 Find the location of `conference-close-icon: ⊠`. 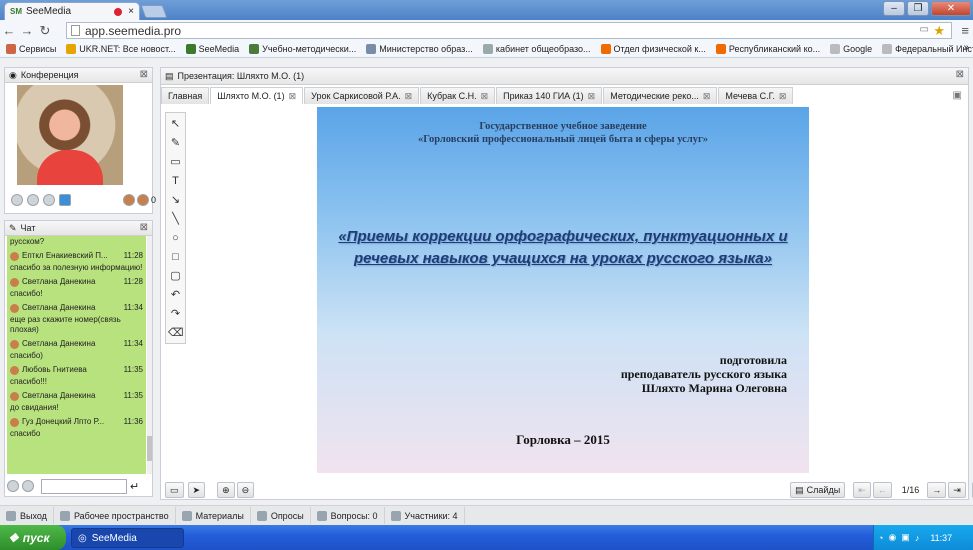

conference-close-icon: ⊠ is located at coordinates (144, 74).